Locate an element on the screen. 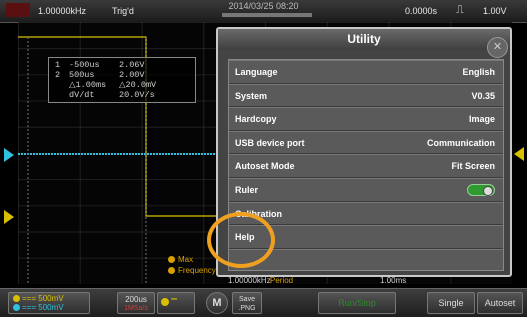 This screenshot has height=317, width=527. frequency-value: 1.00000kHz is located at coordinates (249, 280).